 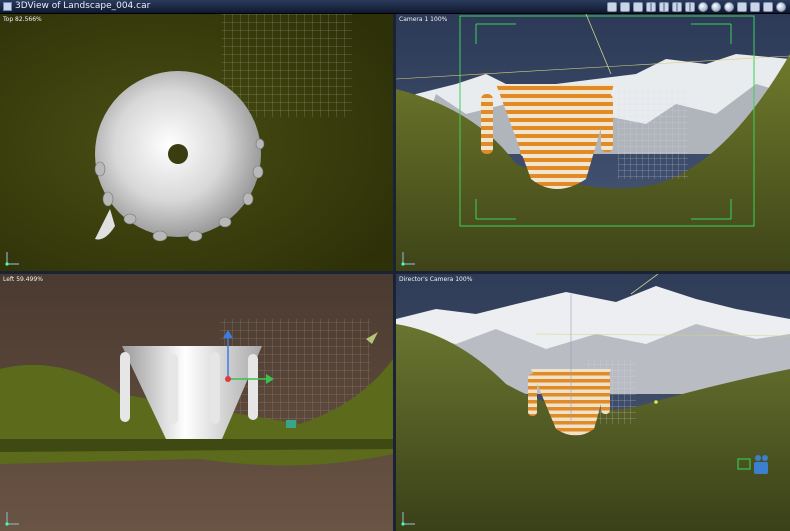 What do you see at coordinates (755, 7) in the screenshot?
I see `cube-front-icon` at bounding box center [755, 7].